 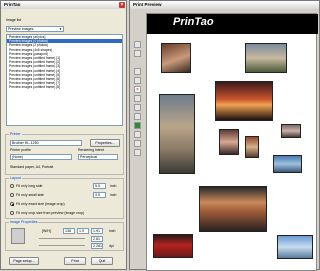 What do you see at coordinates (63, 5) in the screenshot?
I see `left-titlebar: PrinTao ×` at bounding box center [63, 5].